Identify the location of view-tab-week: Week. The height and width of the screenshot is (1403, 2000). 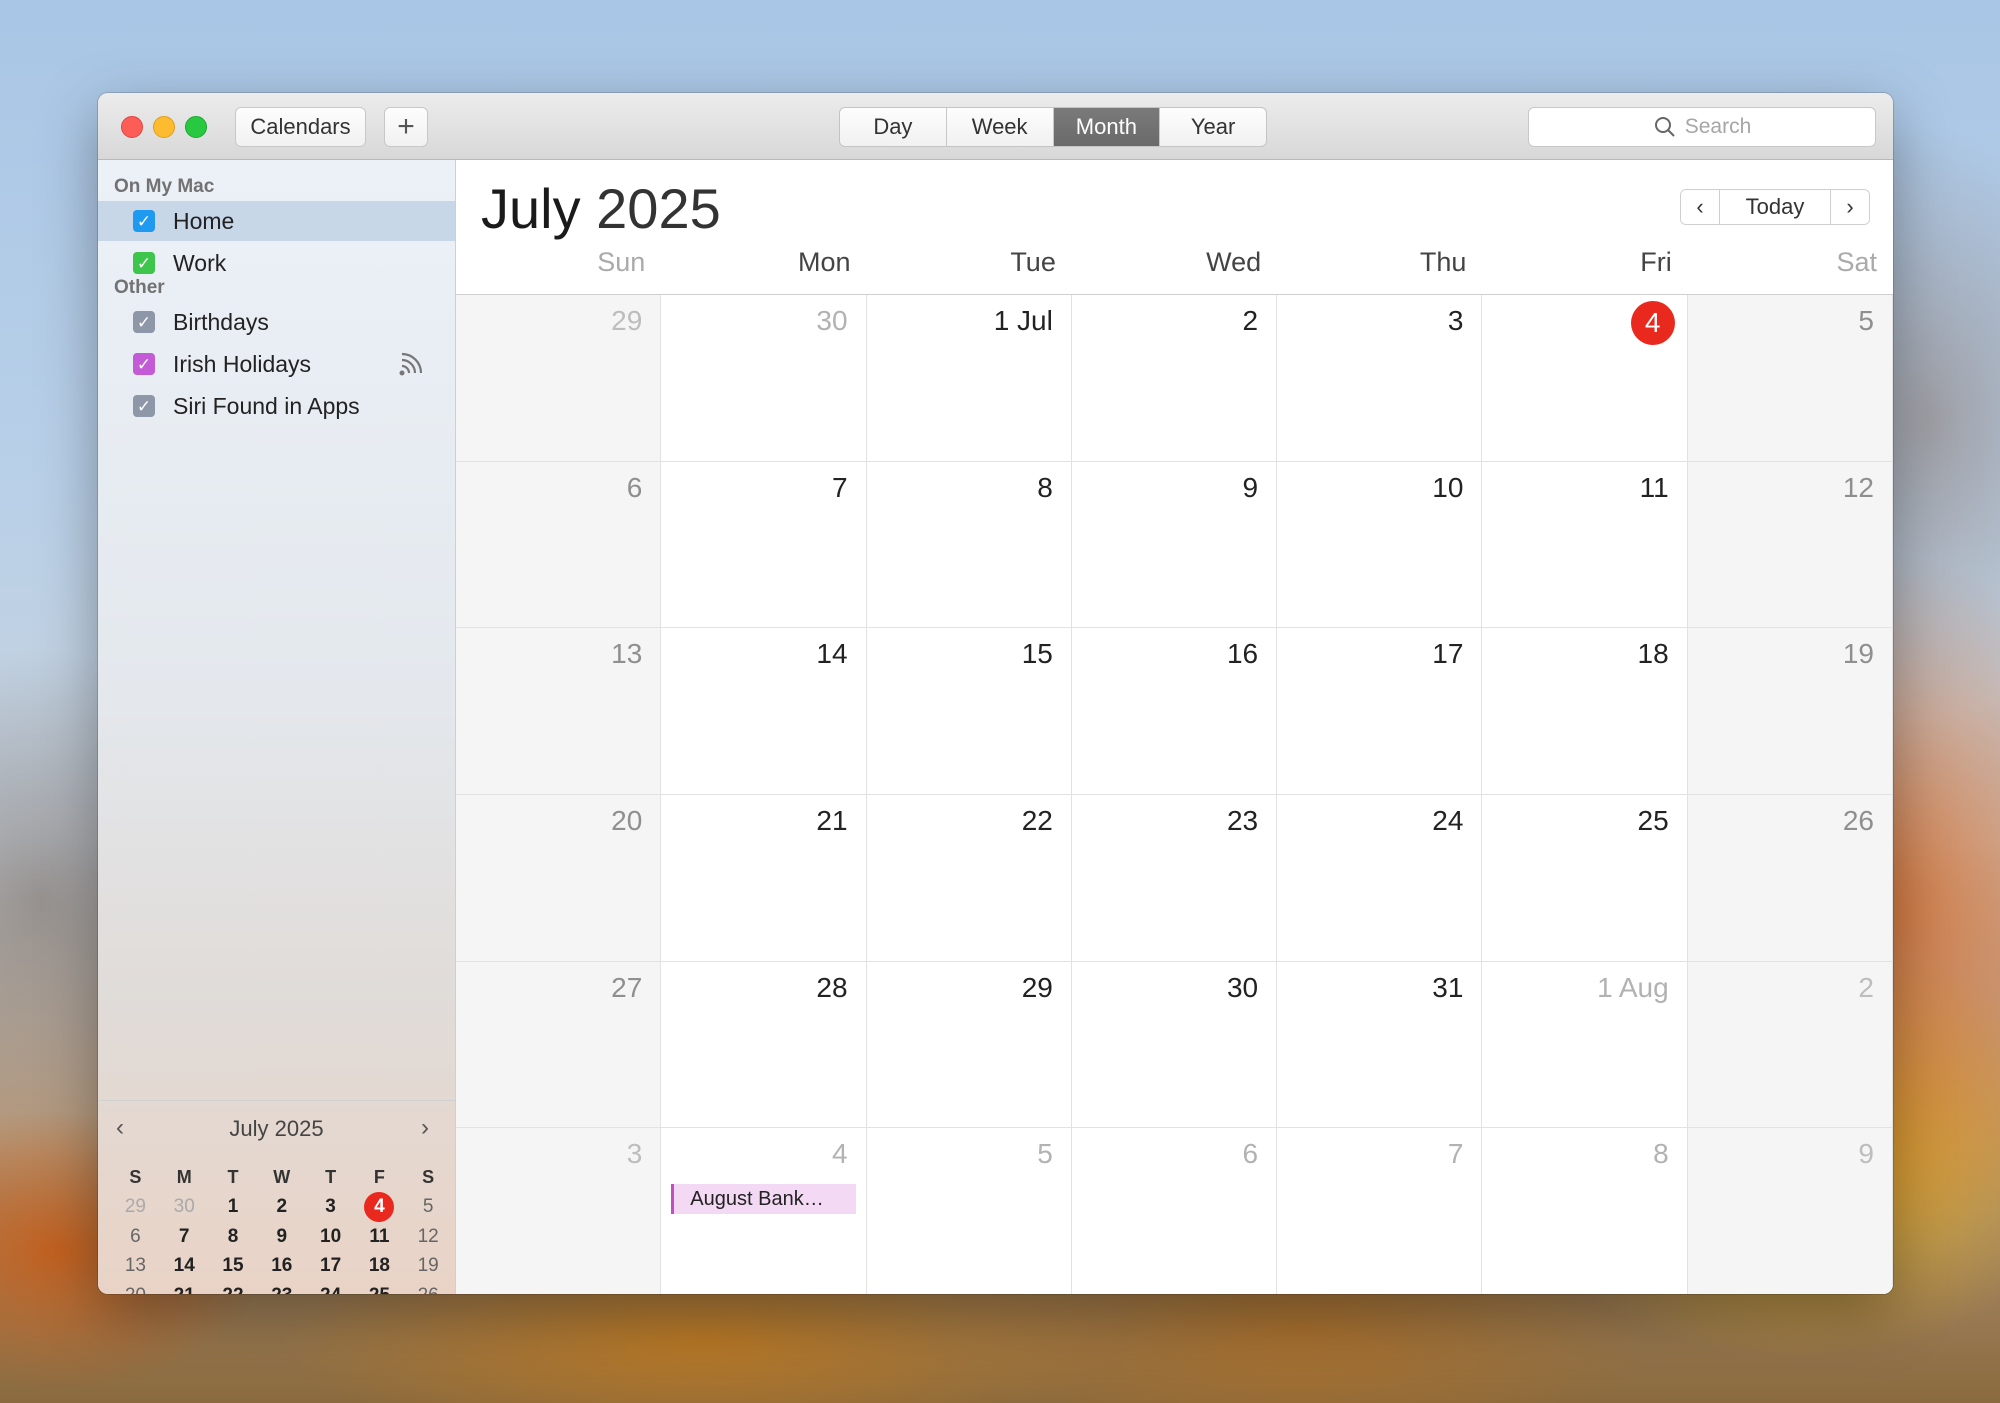
(1000, 127).